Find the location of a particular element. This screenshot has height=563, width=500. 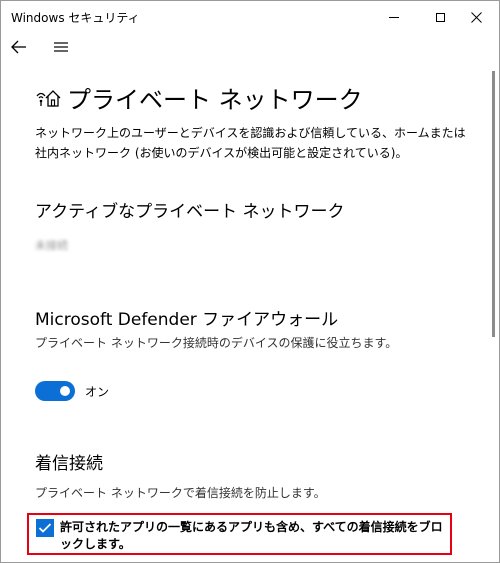

back-button is located at coordinates (19, 47).